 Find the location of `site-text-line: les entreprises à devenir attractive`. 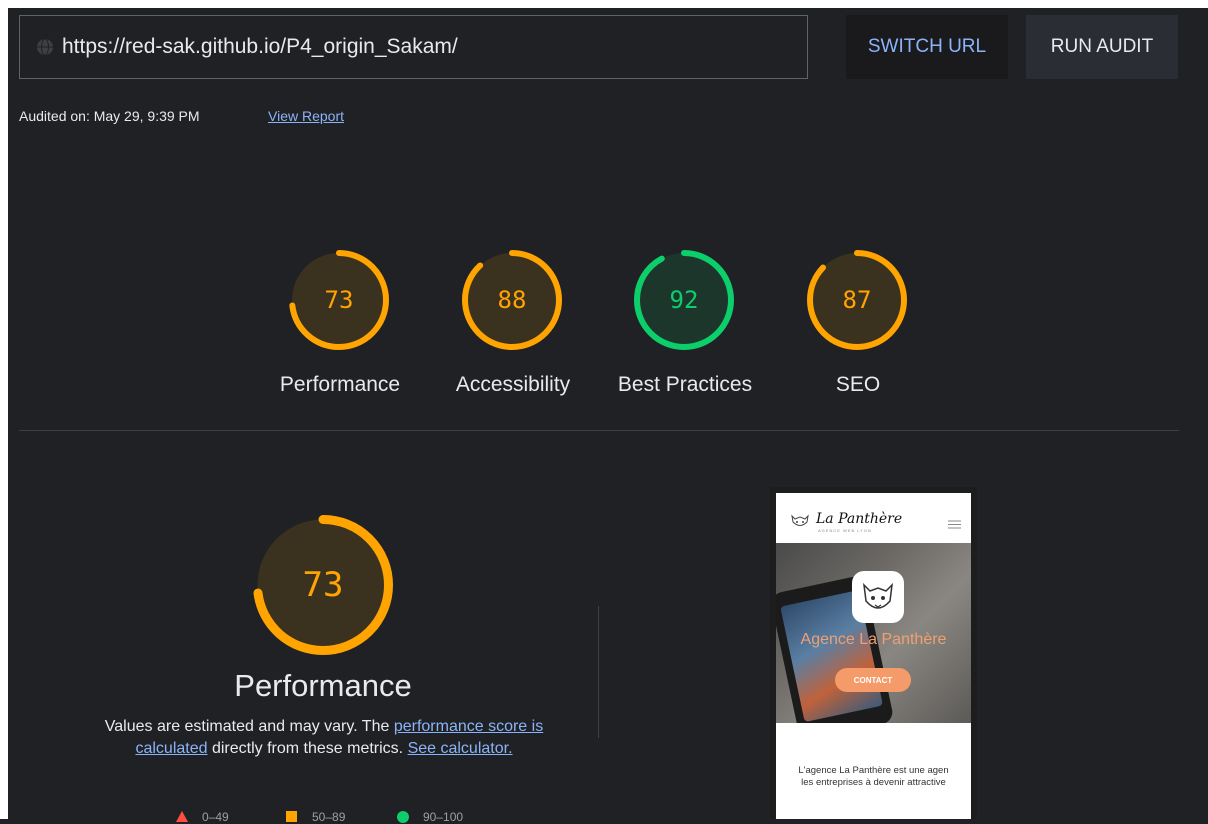

site-text-line: les entreprises à devenir attractive is located at coordinates (873, 782).